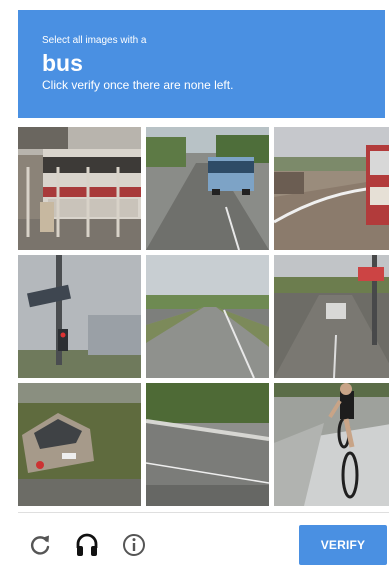 The height and width of the screenshot is (567, 389). What do you see at coordinates (87, 545) in the screenshot?
I see `headphones-icon` at bounding box center [87, 545].